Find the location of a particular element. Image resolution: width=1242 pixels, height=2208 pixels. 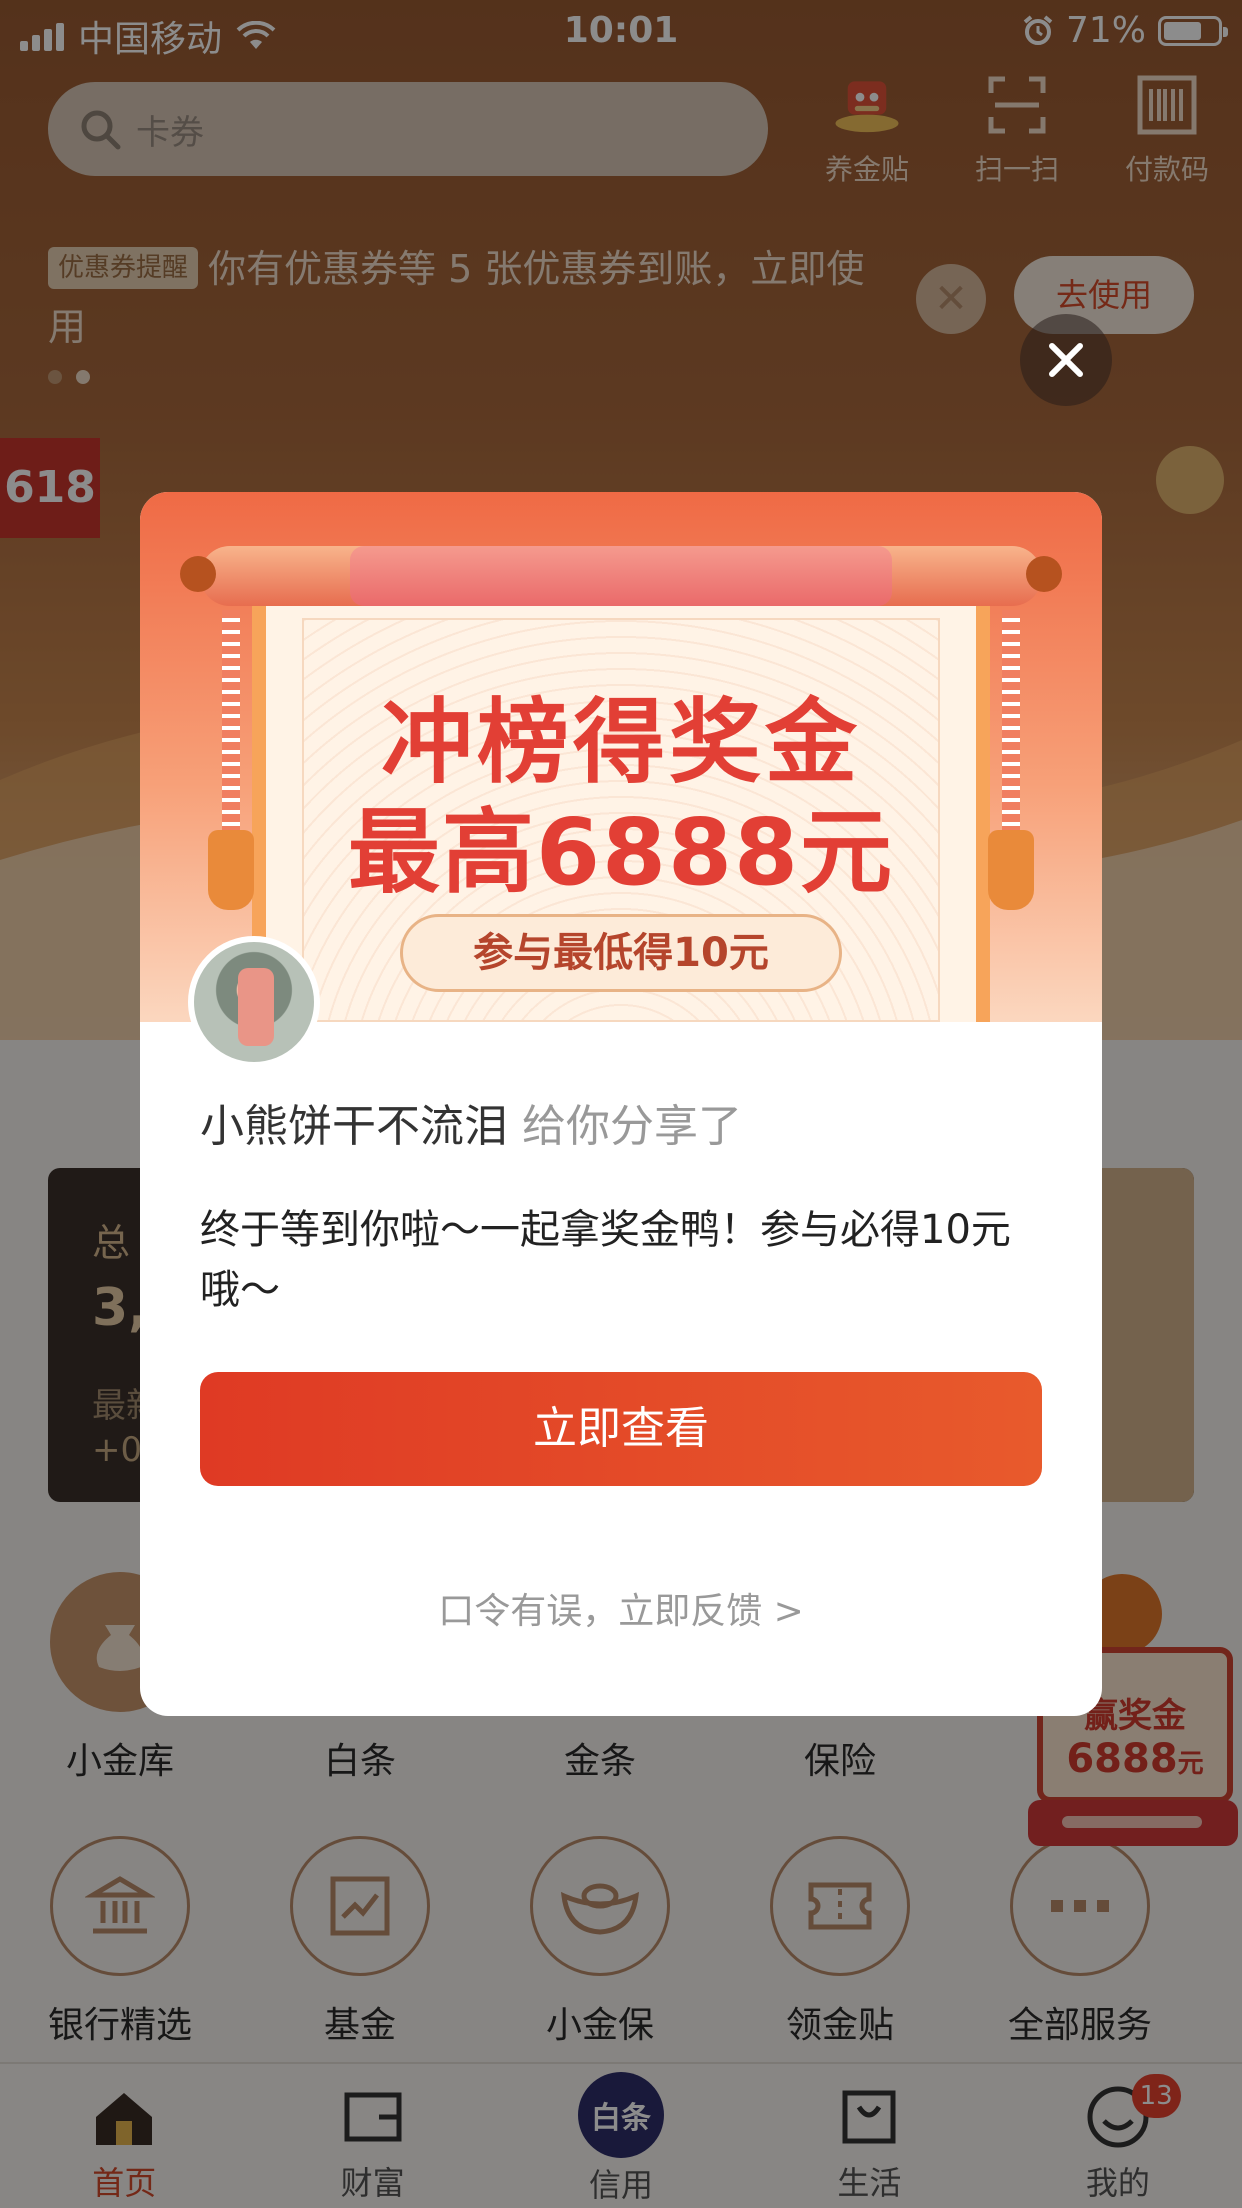

sharer-avatar is located at coordinates (254, 1002).